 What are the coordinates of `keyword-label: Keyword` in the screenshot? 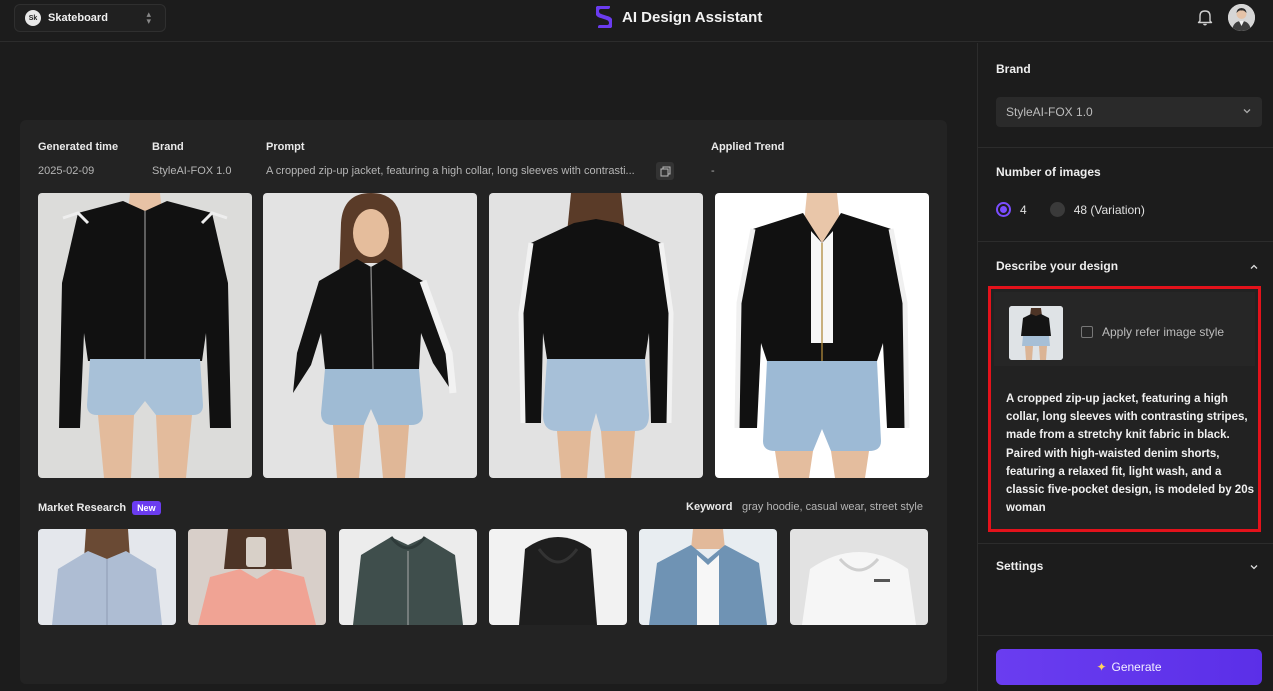 It's located at (709, 507).